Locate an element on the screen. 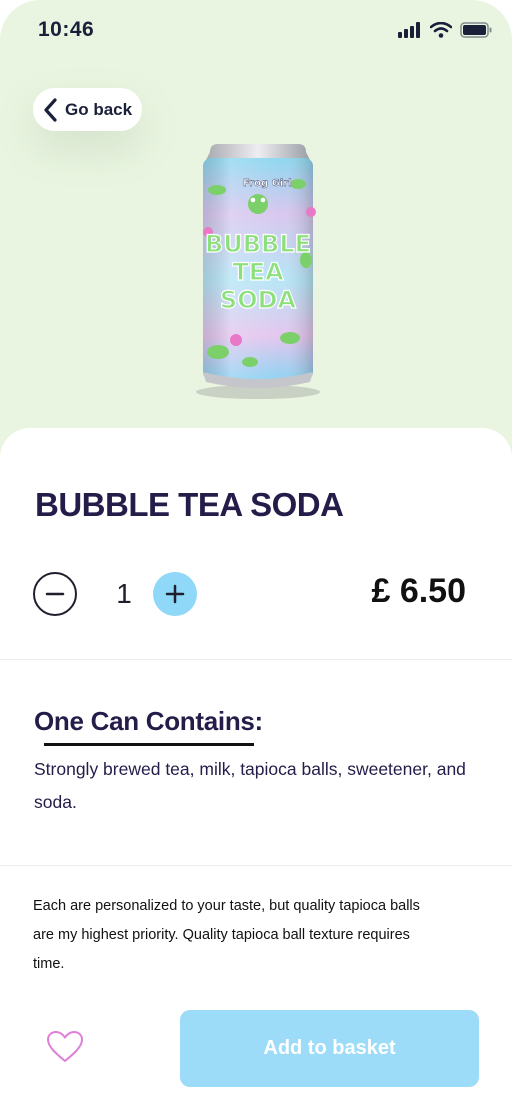 The width and height of the screenshot is (512, 1109). plus-icon is located at coordinates (175, 594).